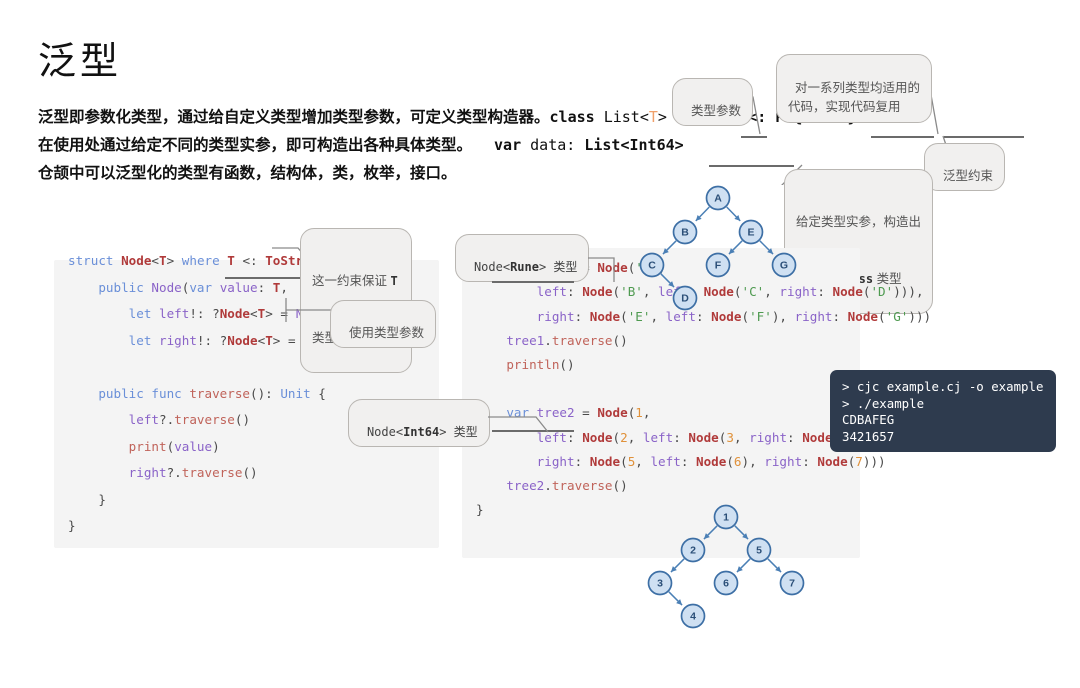  What do you see at coordinates (753, 292) in the screenshot?
I see `code-token: 'C'` at bounding box center [753, 292].